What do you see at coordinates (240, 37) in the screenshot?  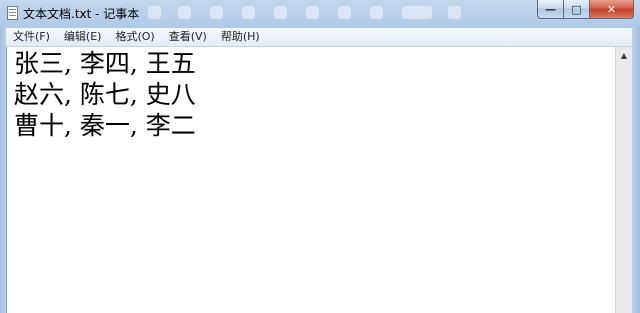 I see `menu-help: 帮助(H)` at bounding box center [240, 37].